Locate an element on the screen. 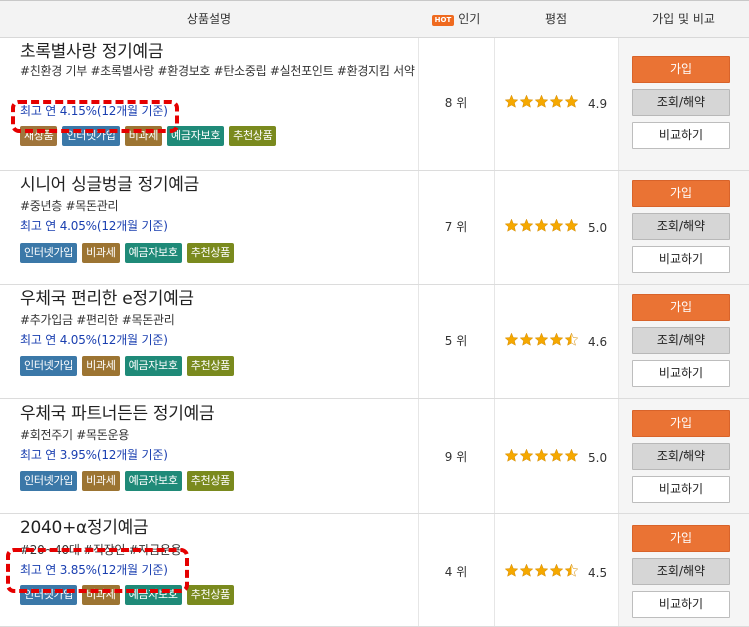  header-rating: 평점 is located at coordinates (556, 19).